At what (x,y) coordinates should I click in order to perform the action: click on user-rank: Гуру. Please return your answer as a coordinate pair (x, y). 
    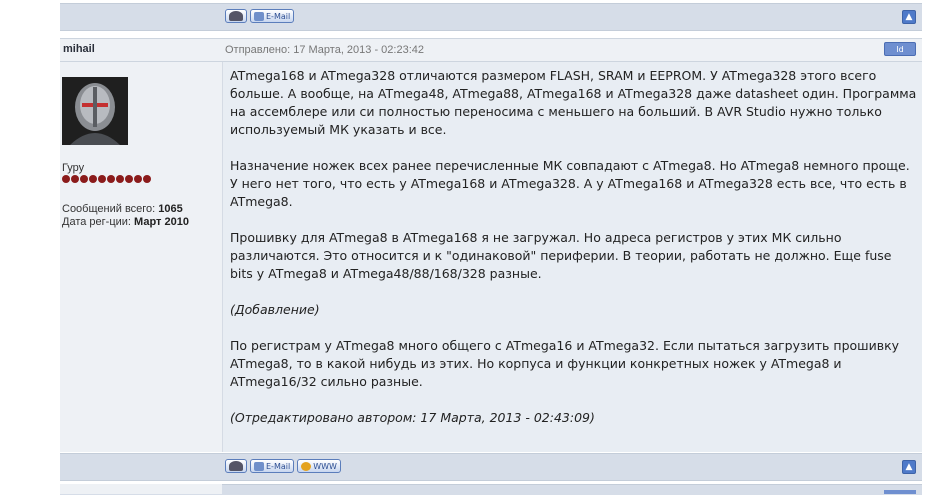
    Looking at the image, I should click on (73, 168).